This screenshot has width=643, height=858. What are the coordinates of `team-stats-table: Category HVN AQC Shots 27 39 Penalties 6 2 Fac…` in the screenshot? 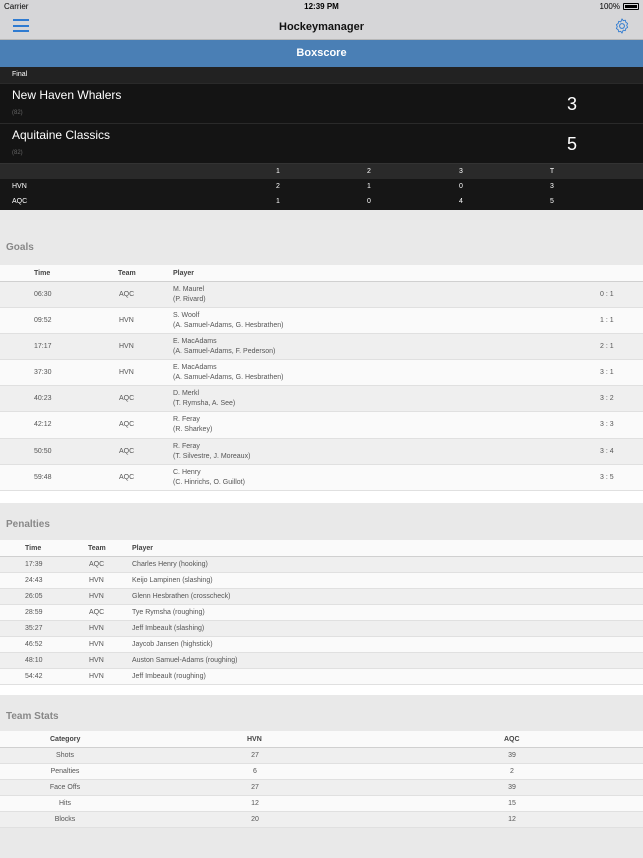 It's located at (321, 779).